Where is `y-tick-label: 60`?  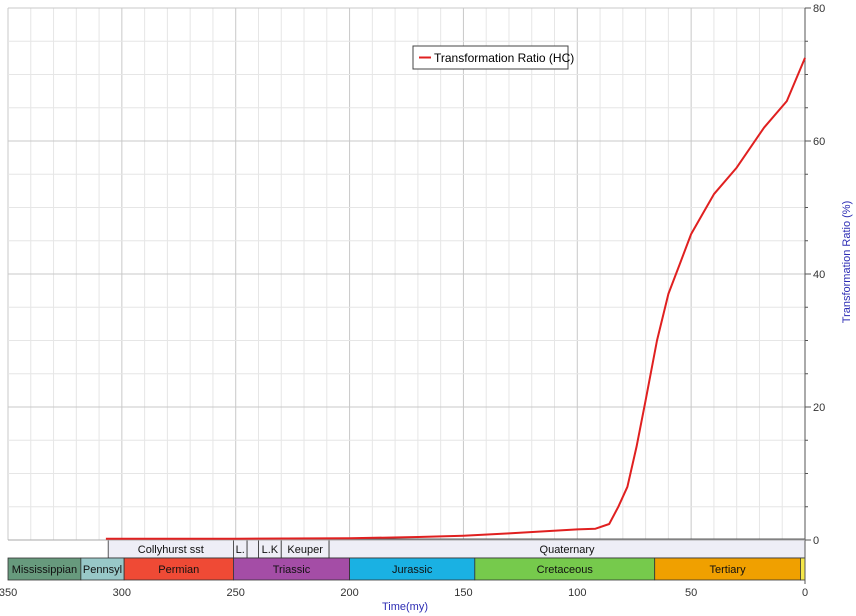 y-tick-label: 60 is located at coordinates (819, 142).